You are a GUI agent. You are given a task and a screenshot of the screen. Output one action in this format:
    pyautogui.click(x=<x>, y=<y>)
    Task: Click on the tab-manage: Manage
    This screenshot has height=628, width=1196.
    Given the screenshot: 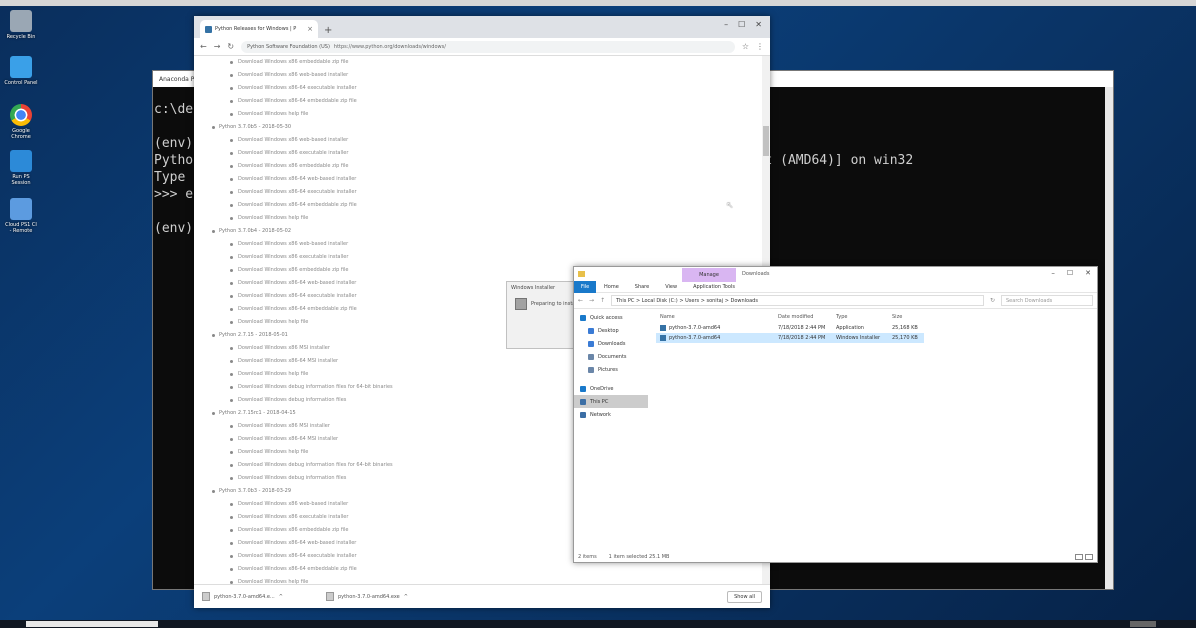 What is the action you would take?
    pyautogui.click(x=709, y=275)
    